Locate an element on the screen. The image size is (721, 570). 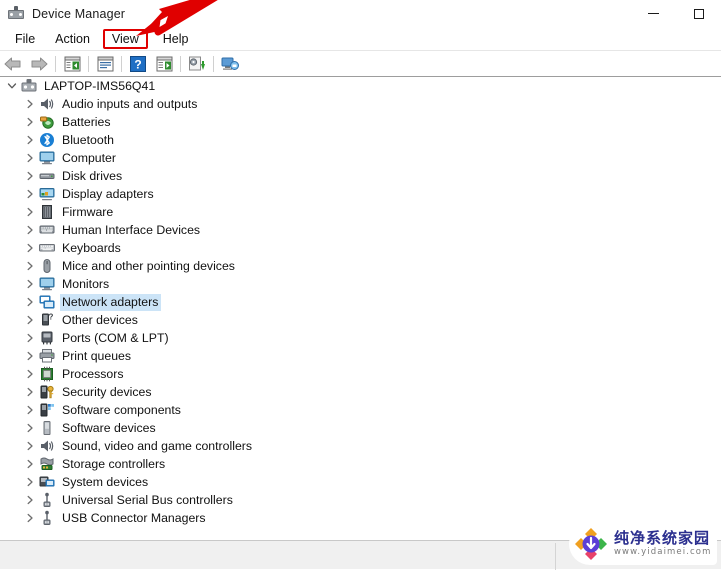
menu-item-action: Action is located at coordinates (72, 39).